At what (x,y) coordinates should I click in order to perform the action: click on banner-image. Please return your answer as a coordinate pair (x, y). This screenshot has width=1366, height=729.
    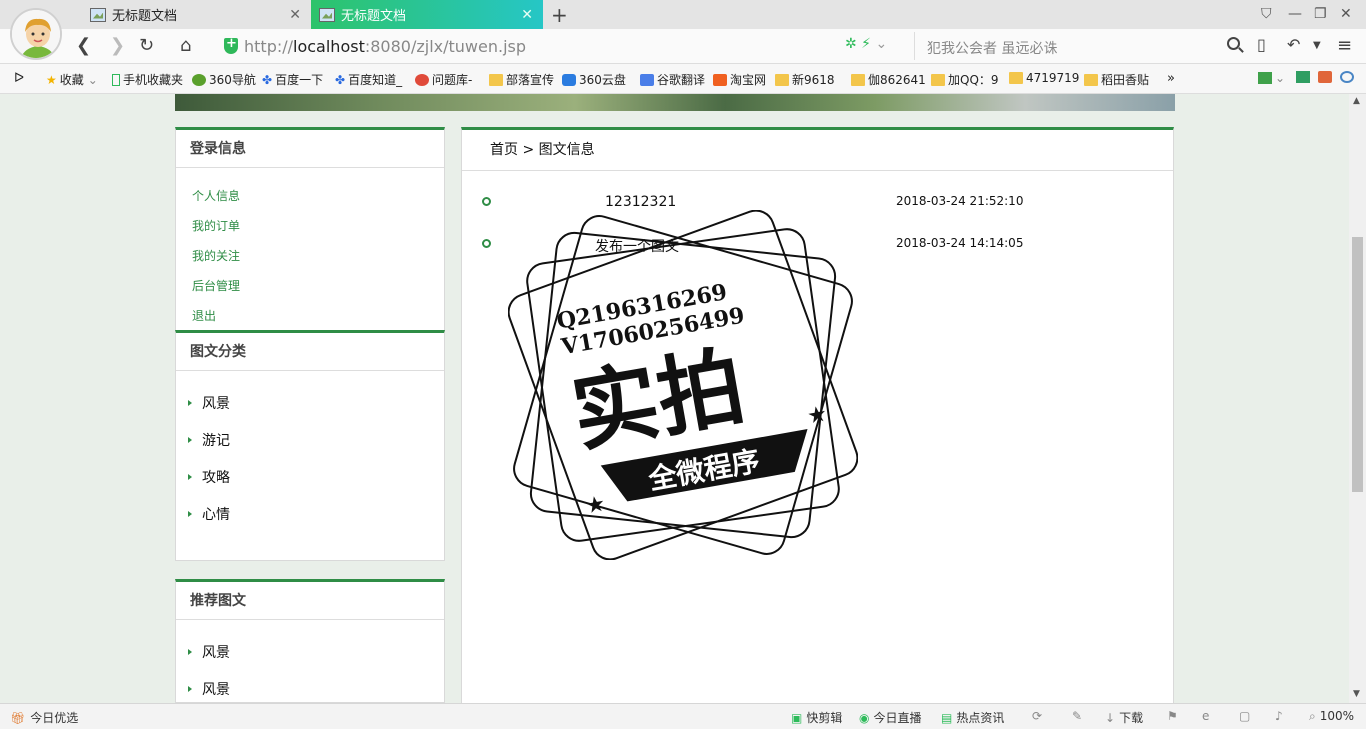
    Looking at the image, I should click on (675, 102).